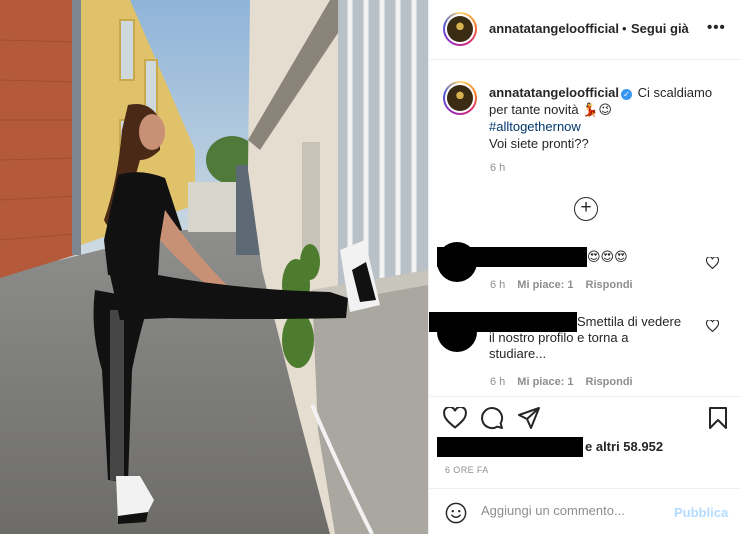  I want to click on bookmark-icon, so click(718, 418).